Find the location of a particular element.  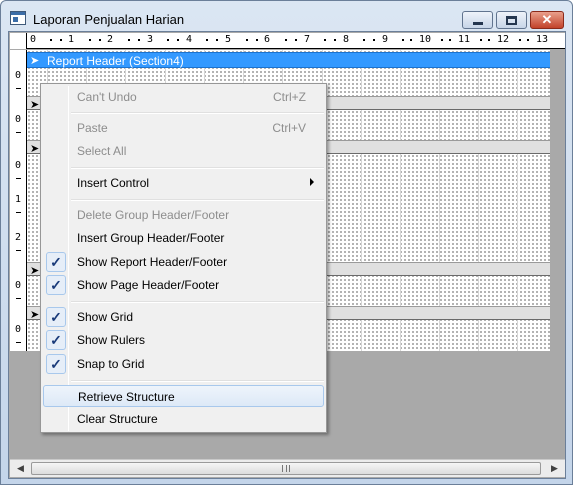

vertical-ruler-label: 1 is located at coordinates (18, 199).